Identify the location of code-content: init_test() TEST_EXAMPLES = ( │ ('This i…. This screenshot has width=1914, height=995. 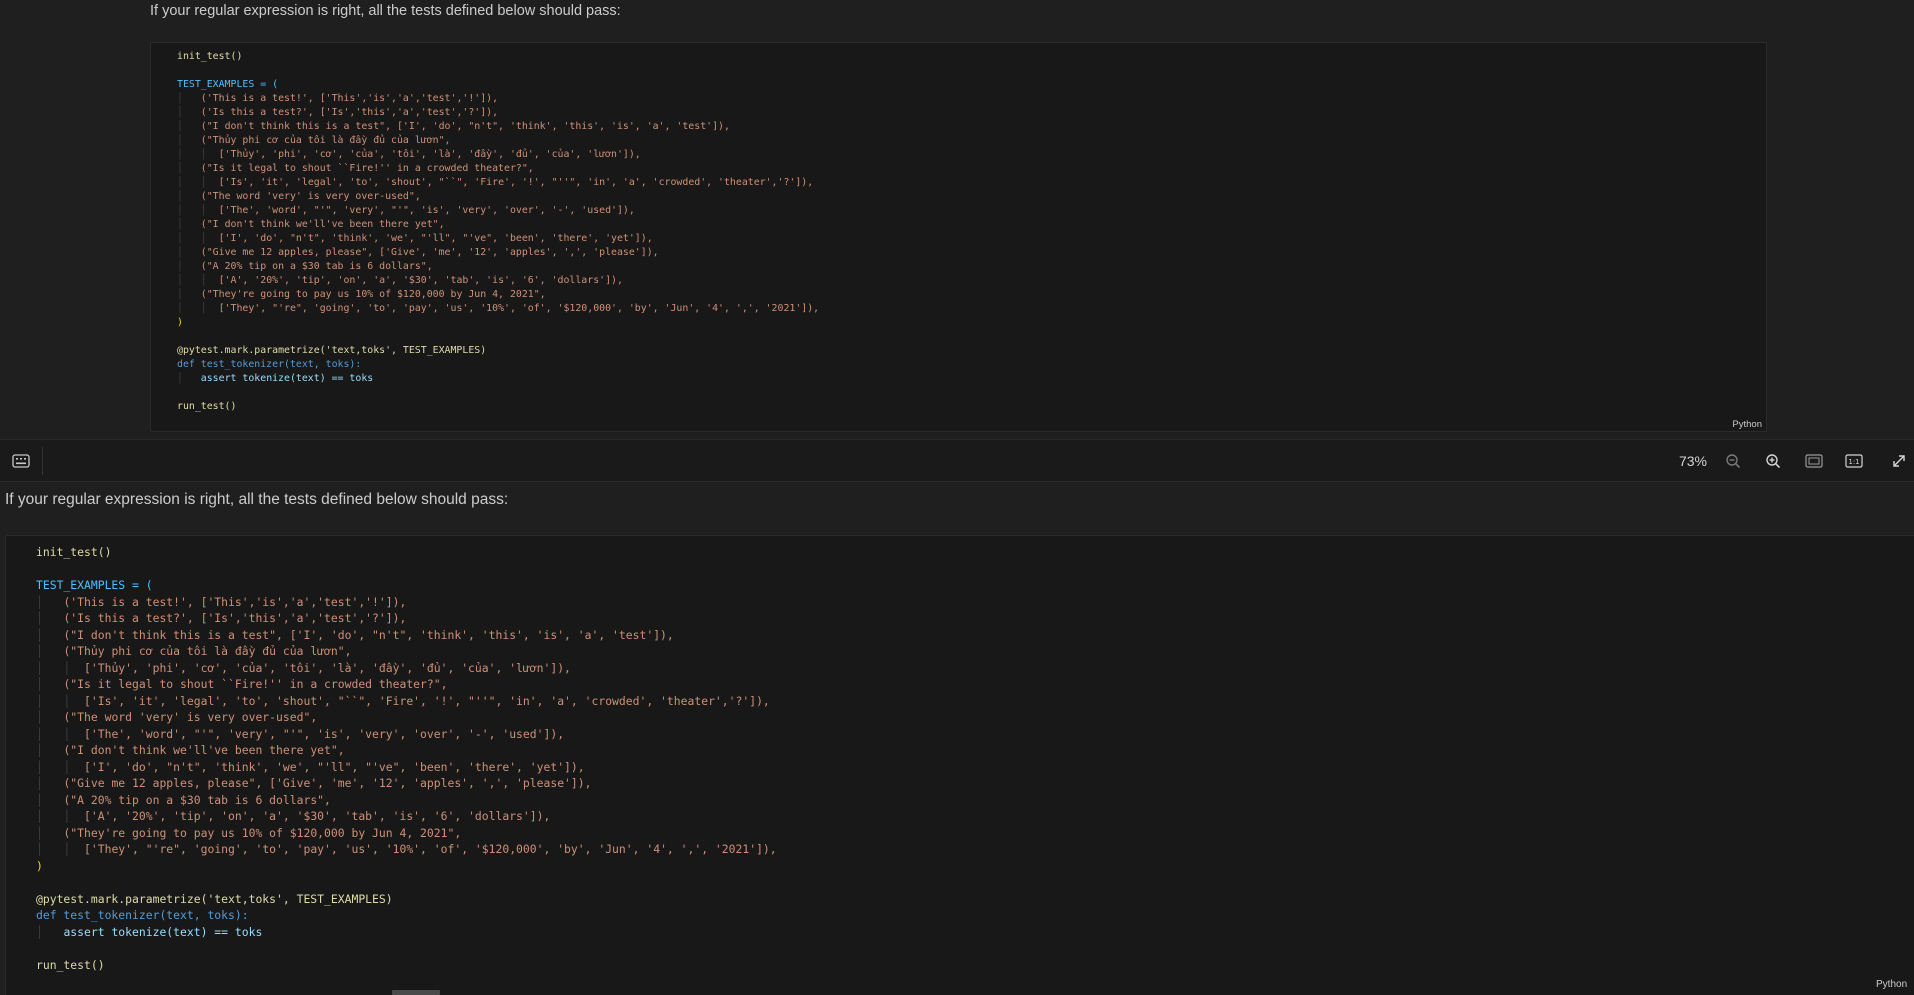
(498, 231).